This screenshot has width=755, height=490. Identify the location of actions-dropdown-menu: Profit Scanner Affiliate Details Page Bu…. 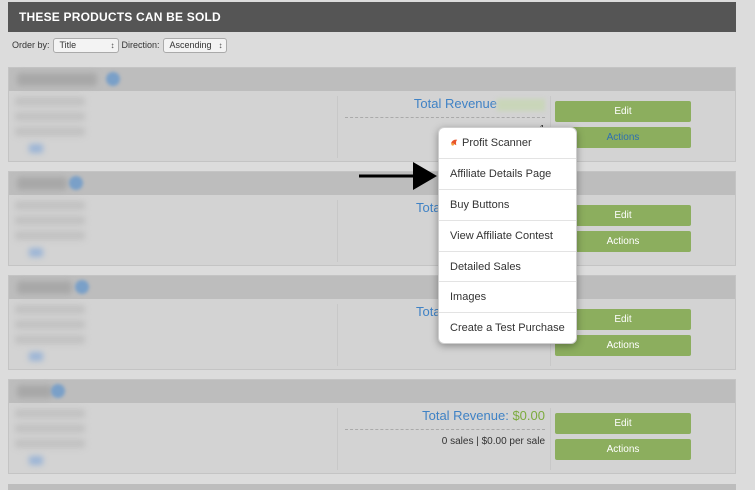
(507, 235).